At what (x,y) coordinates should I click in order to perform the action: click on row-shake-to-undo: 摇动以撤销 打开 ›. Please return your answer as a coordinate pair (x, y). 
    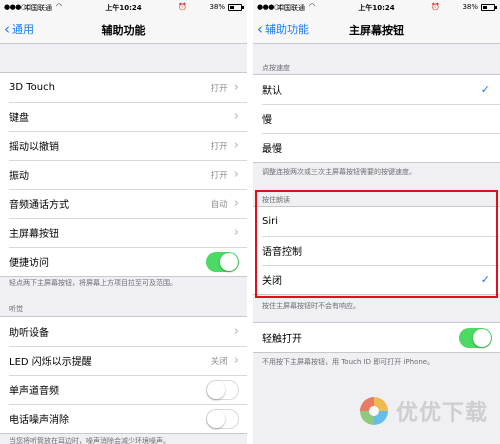
    Looking at the image, I should click on (123, 145).